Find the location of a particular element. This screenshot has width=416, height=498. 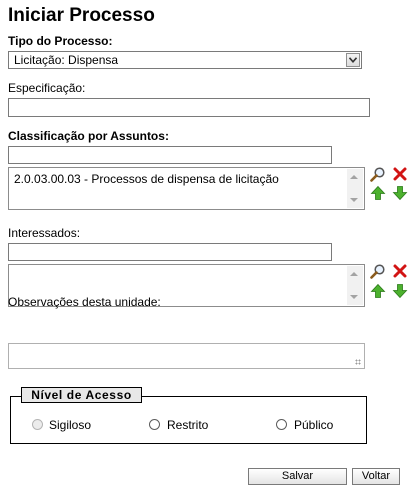

resize-grip-icon is located at coordinates (358, 362).